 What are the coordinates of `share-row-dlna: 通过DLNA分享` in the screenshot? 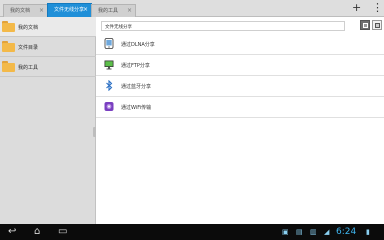 It's located at (240, 44).